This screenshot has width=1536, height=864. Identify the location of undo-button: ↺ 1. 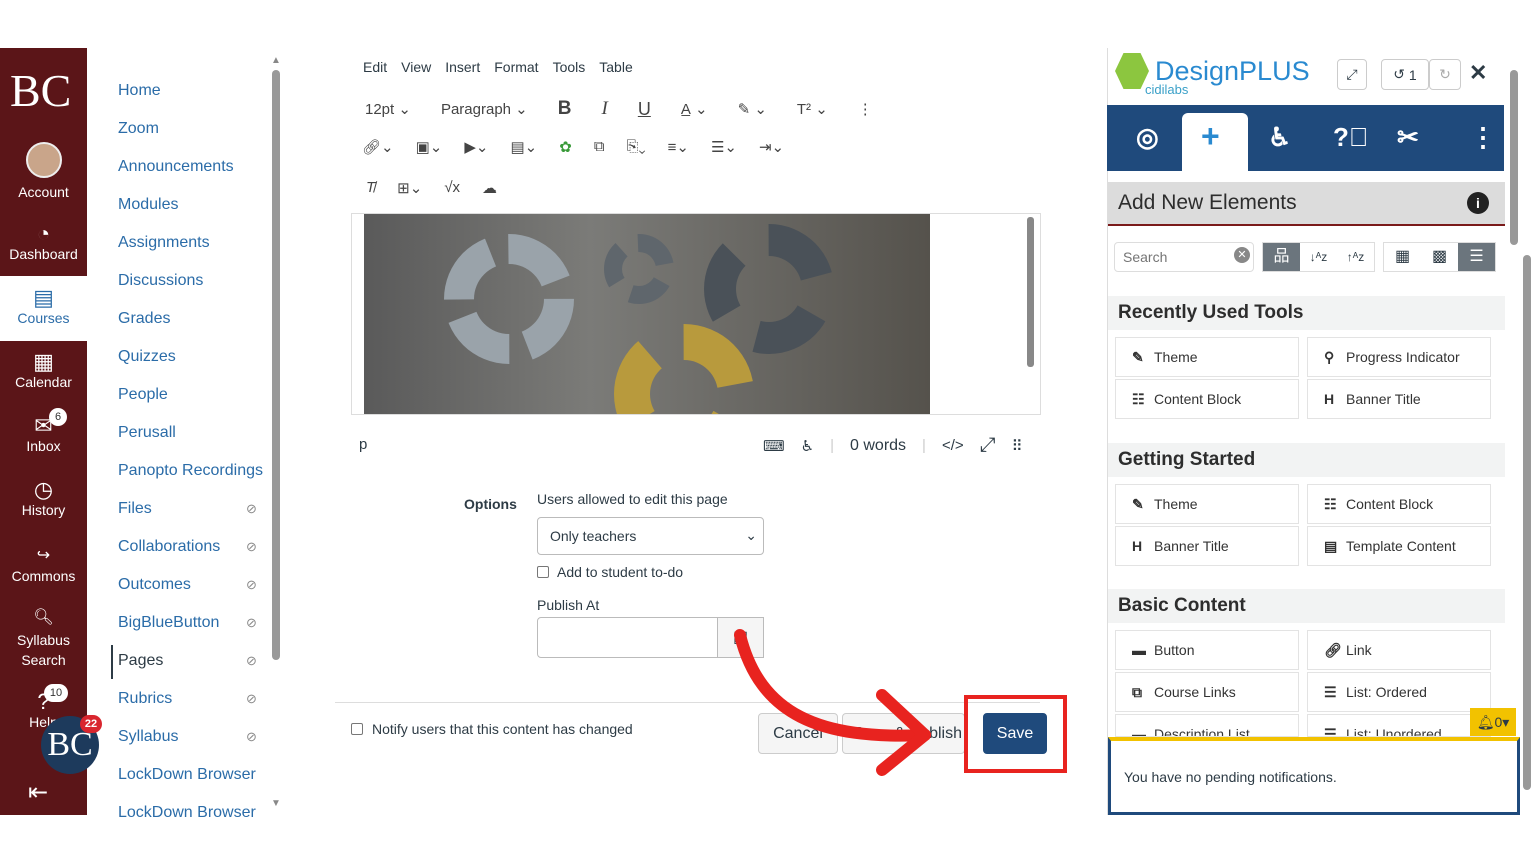
(1405, 74).